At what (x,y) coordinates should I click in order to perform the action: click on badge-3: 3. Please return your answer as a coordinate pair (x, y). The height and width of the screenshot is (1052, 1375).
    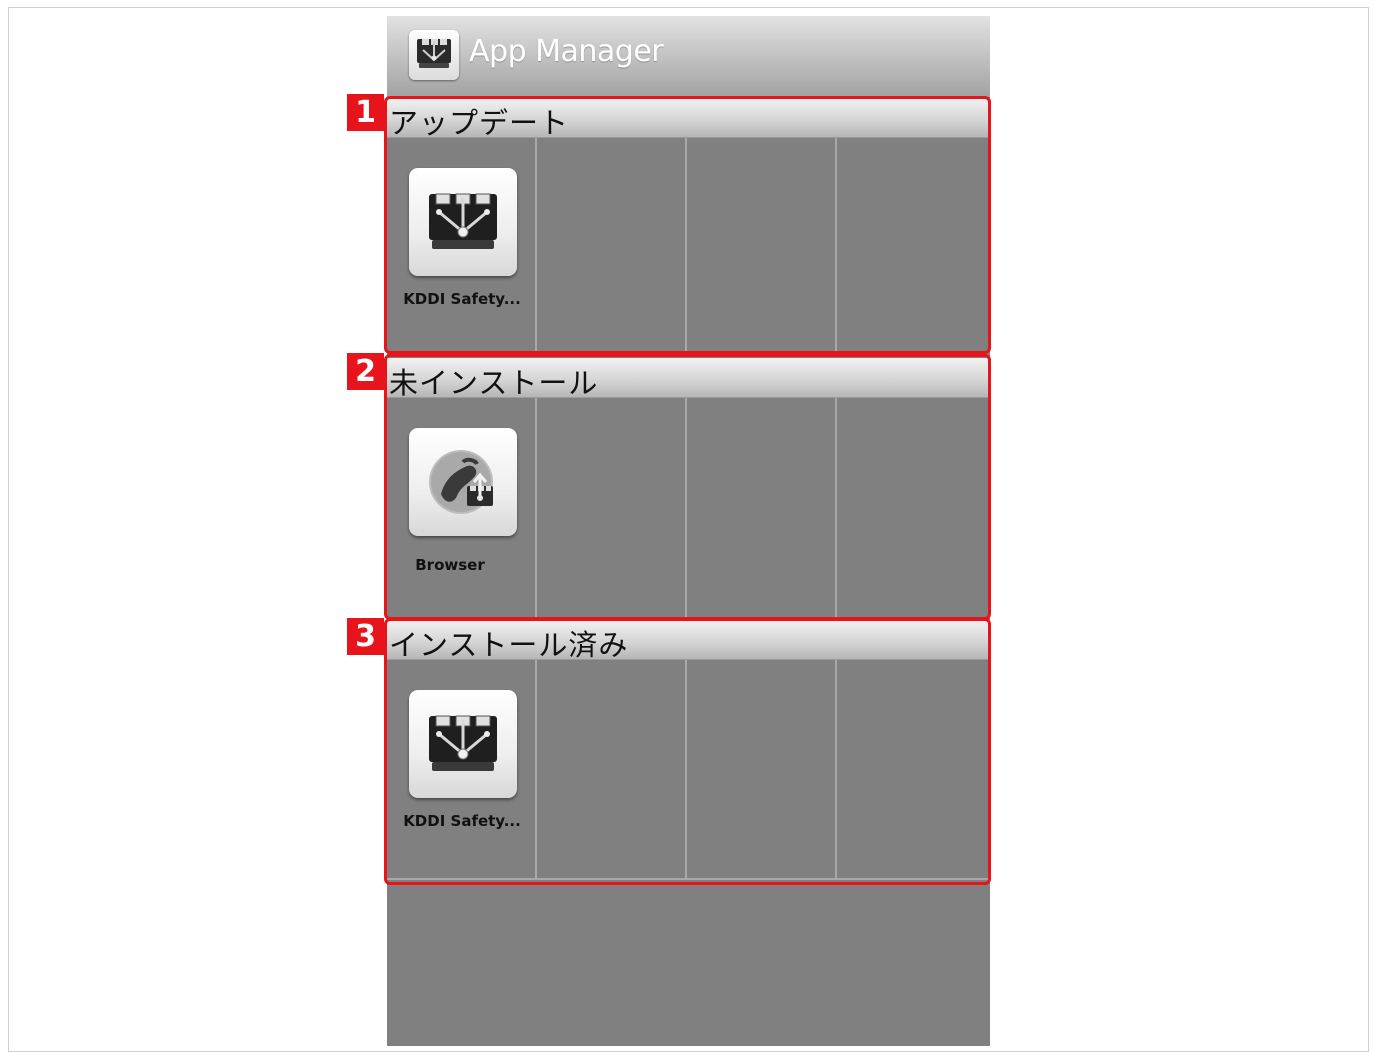
    Looking at the image, I should click on (365, 636).